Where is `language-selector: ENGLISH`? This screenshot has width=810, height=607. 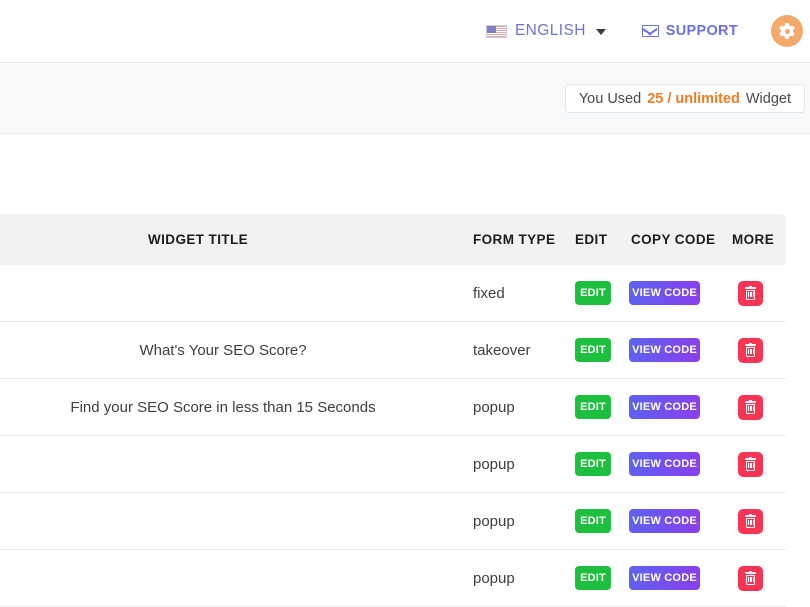
language-selector: ENGLISH is located at coordinates (545, 31).